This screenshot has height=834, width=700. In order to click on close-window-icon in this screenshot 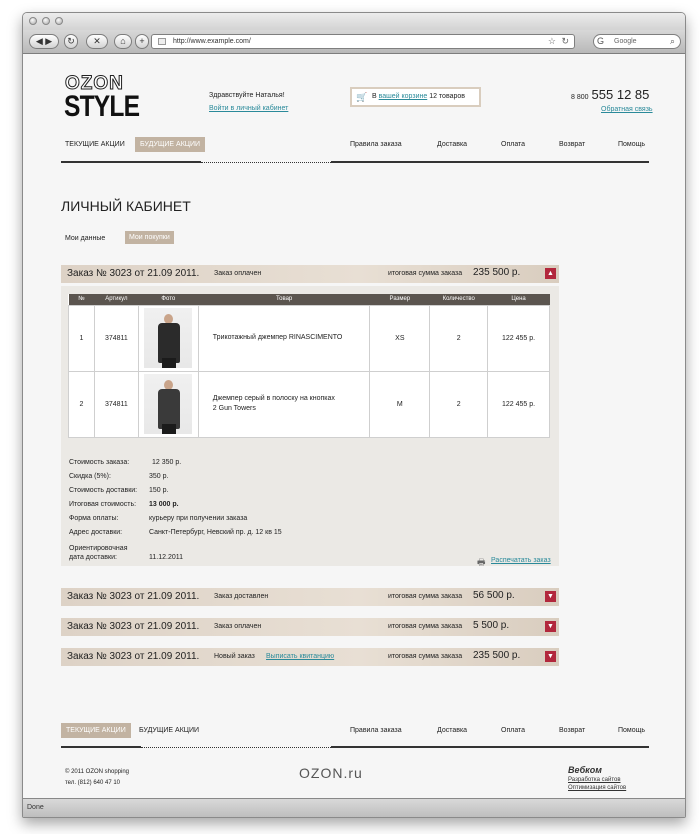, I will do `click(33, 21)`.